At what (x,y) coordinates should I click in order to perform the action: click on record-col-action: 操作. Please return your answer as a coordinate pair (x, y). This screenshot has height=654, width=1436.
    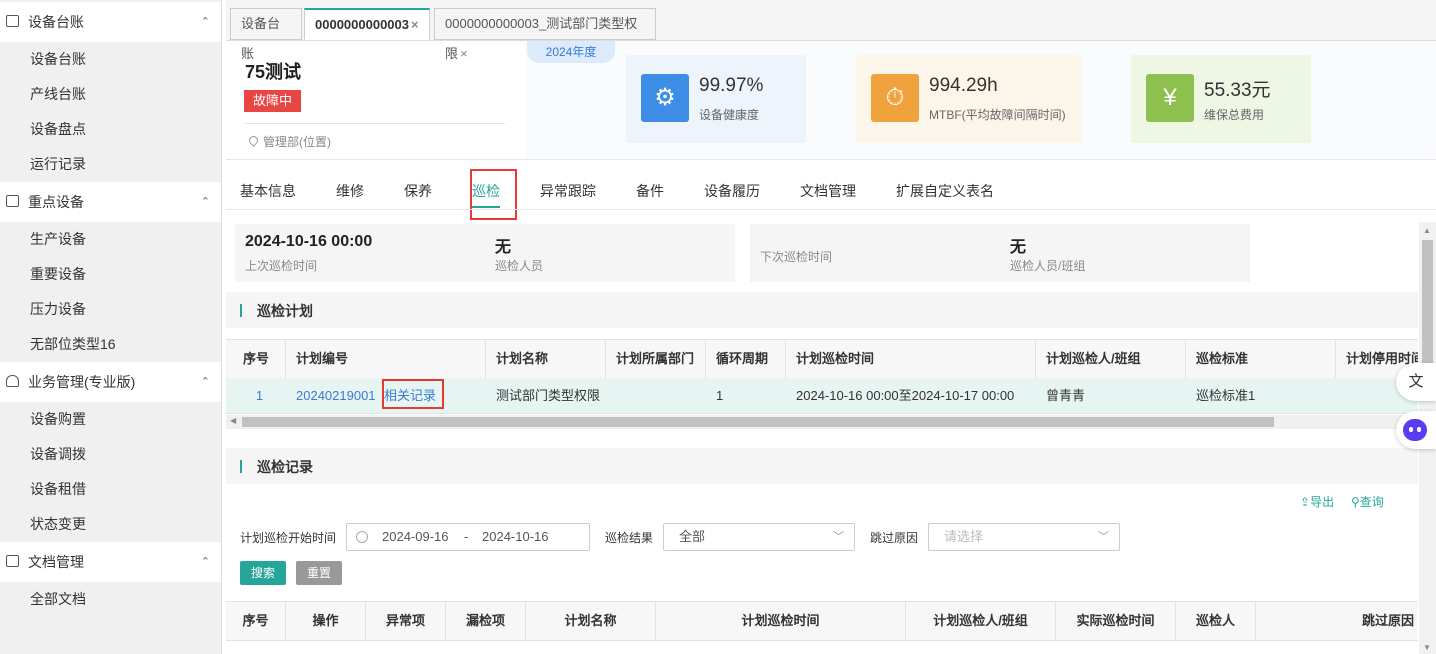
    Looking at the image, I should click on (326, 621).